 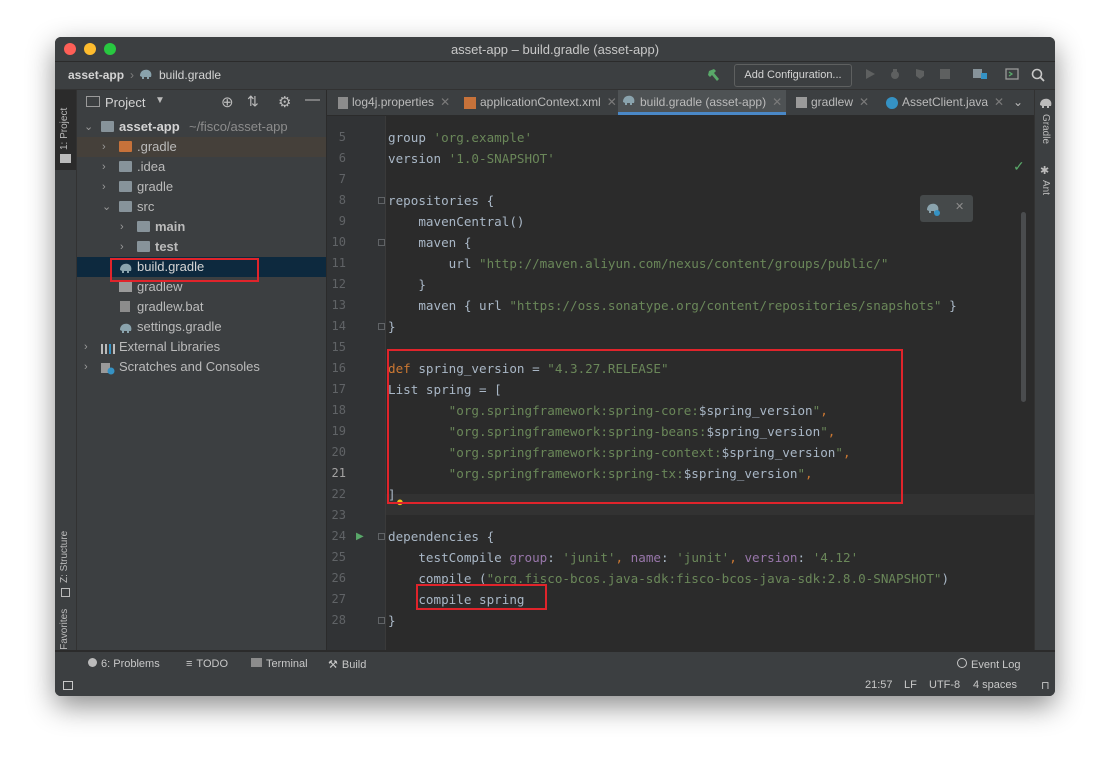 I want to click on tree-item-test: › test, so click(x=201, y=247).